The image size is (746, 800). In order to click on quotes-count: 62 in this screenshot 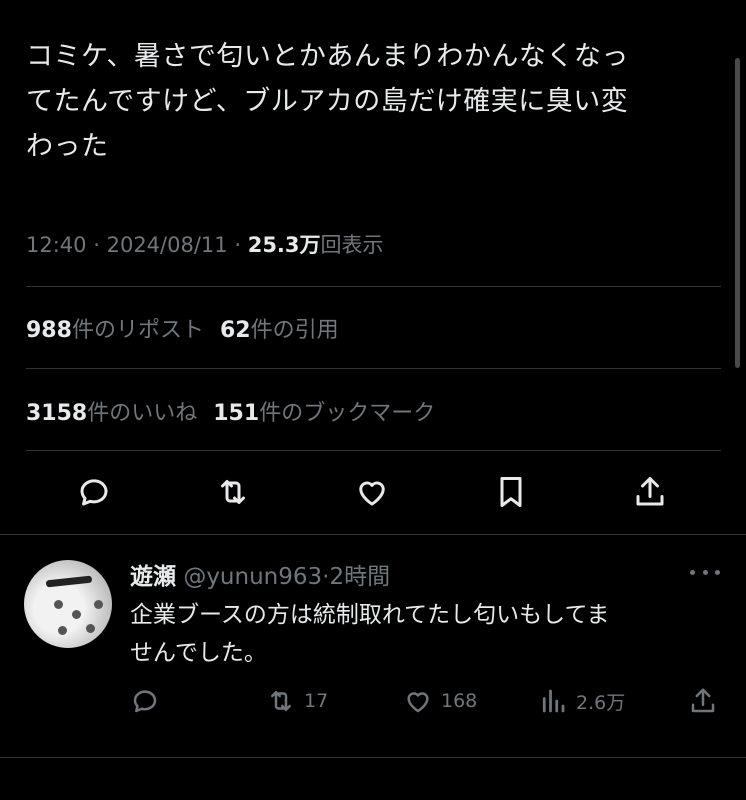, I will do `click(235, 330)`.